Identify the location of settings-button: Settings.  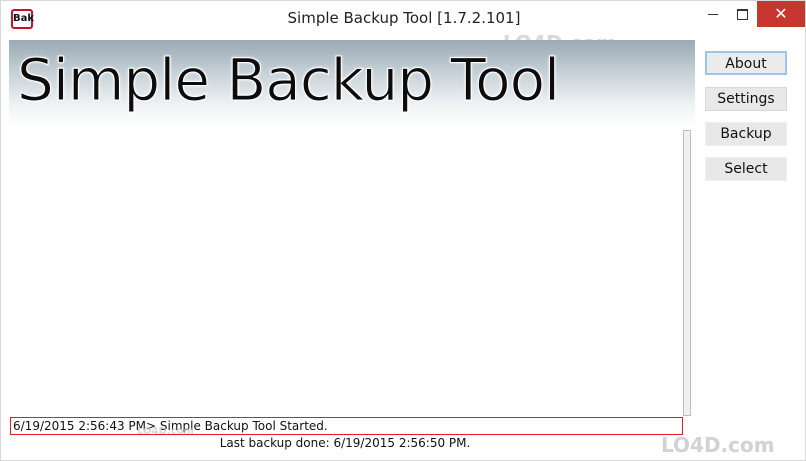
(746, 99).